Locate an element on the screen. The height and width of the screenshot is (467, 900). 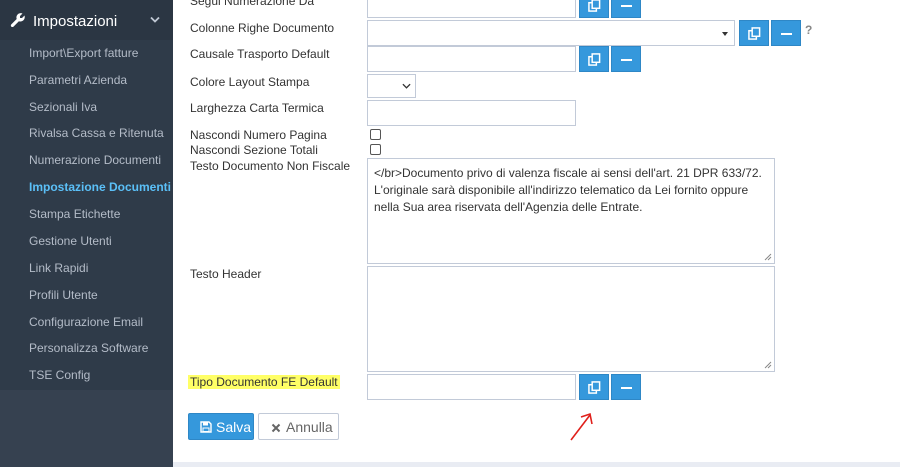
colore-layout-select is located at coordinates (391, 86).